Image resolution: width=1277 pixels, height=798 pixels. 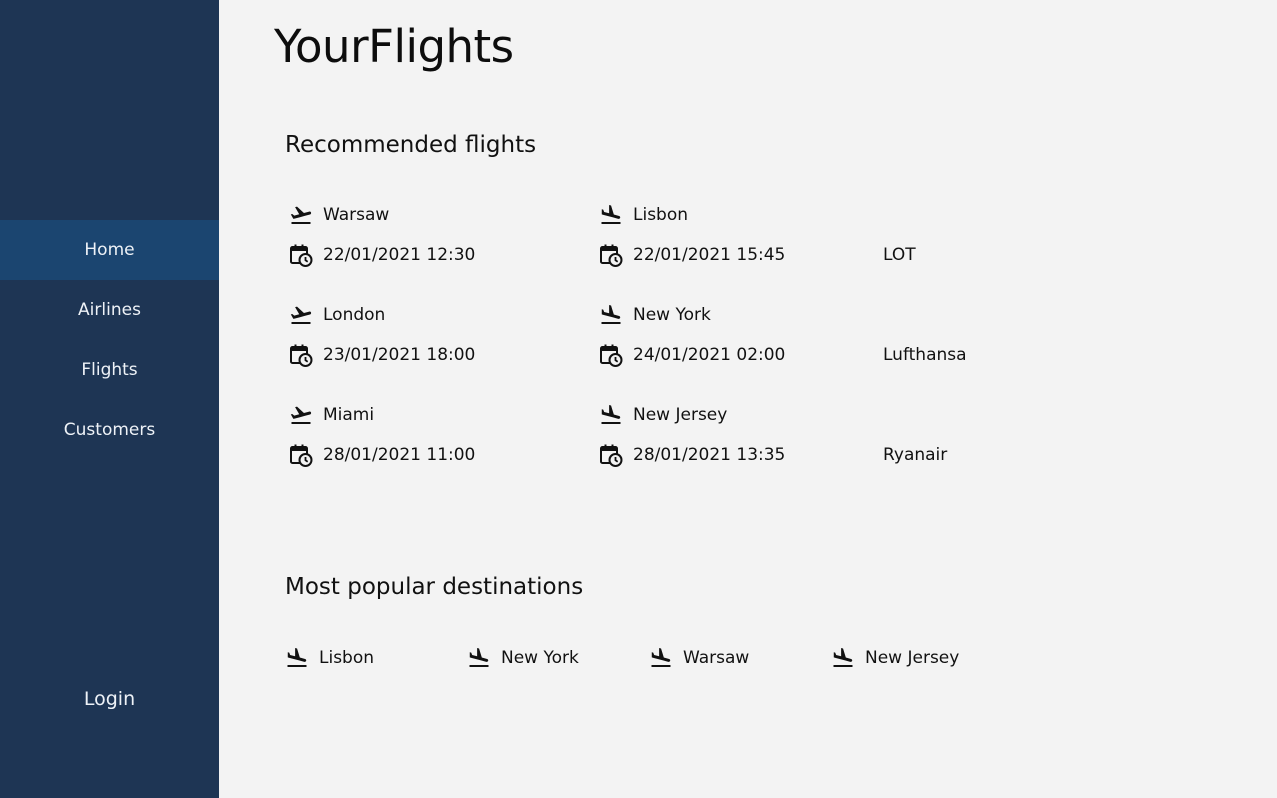 I want to click on sidebar-item-customers: Customers, so click(x=109, y=430).